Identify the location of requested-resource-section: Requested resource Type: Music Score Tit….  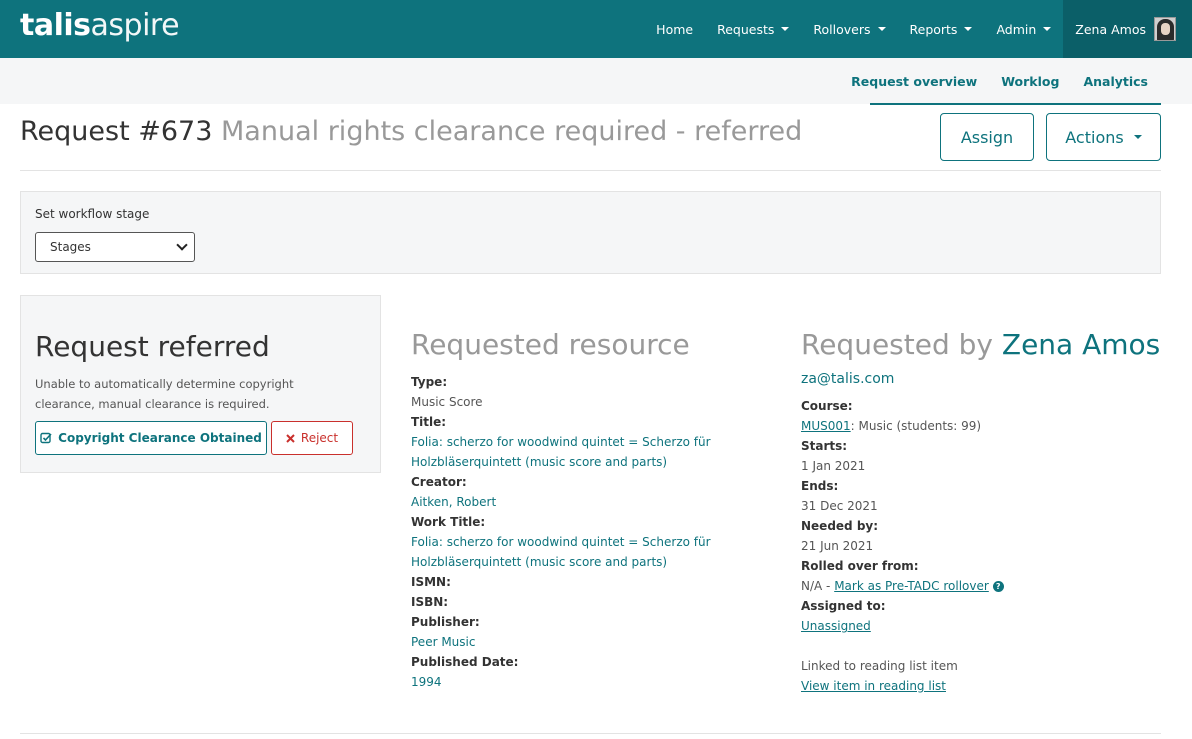
(591, 509).